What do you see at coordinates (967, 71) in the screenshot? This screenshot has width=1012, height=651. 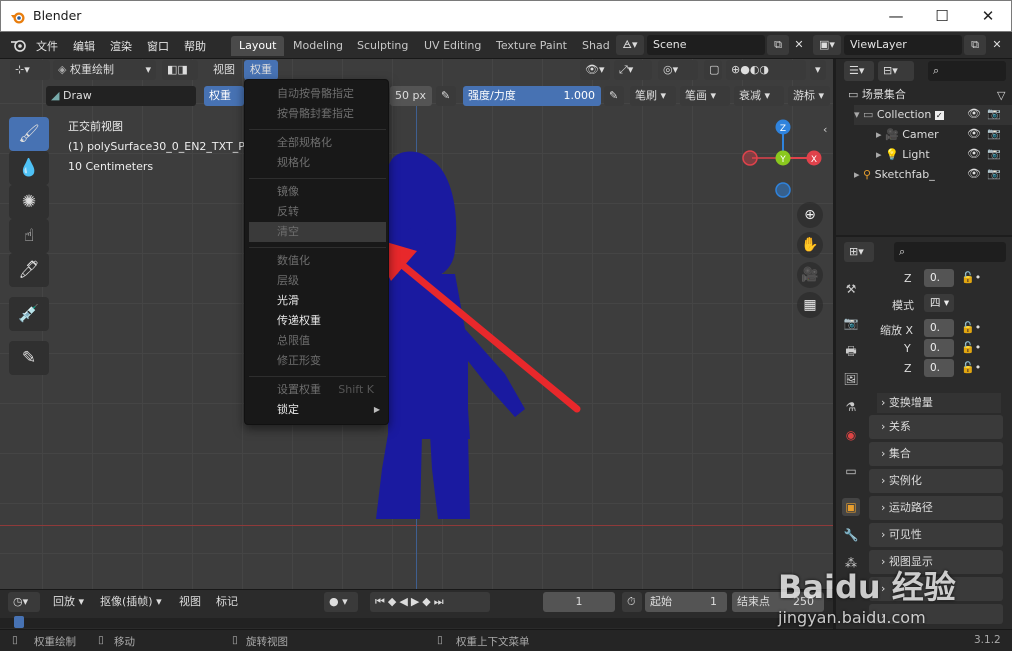 I see `outliner-search-input: ⌕` at bounding box center [967, 71].